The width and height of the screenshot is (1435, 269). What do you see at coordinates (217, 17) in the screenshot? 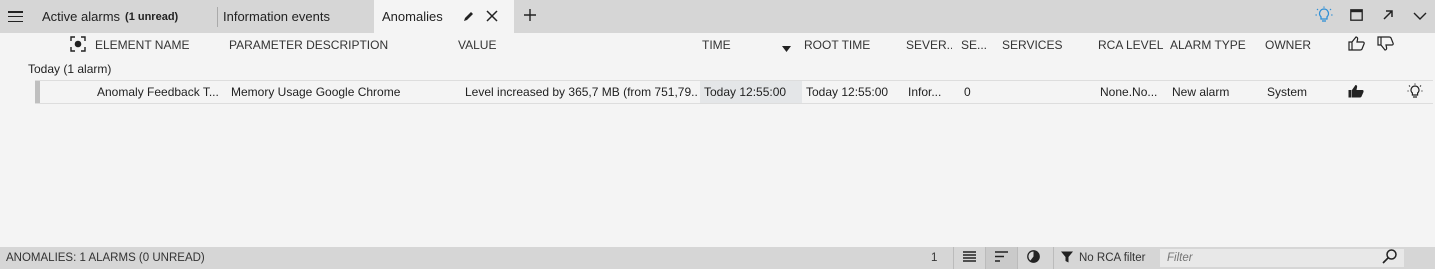
I see `tab-divider` at bounding box center [217, 17].